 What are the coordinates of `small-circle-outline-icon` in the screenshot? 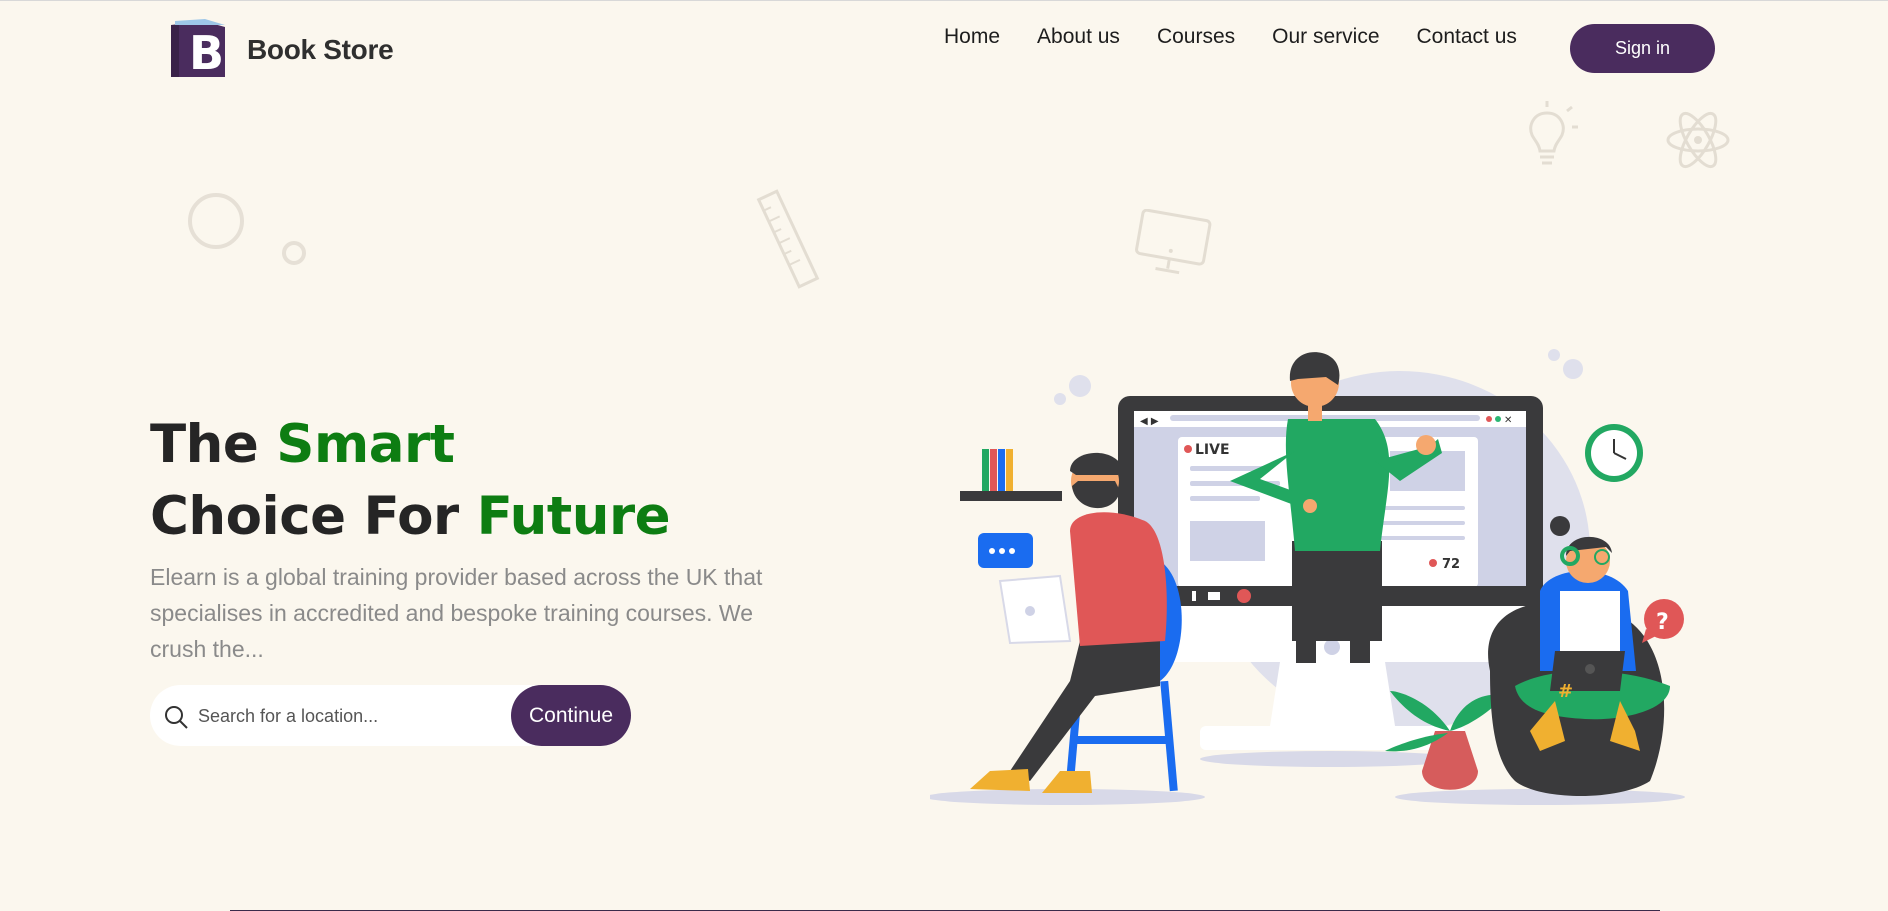 It's located at (294, 253).